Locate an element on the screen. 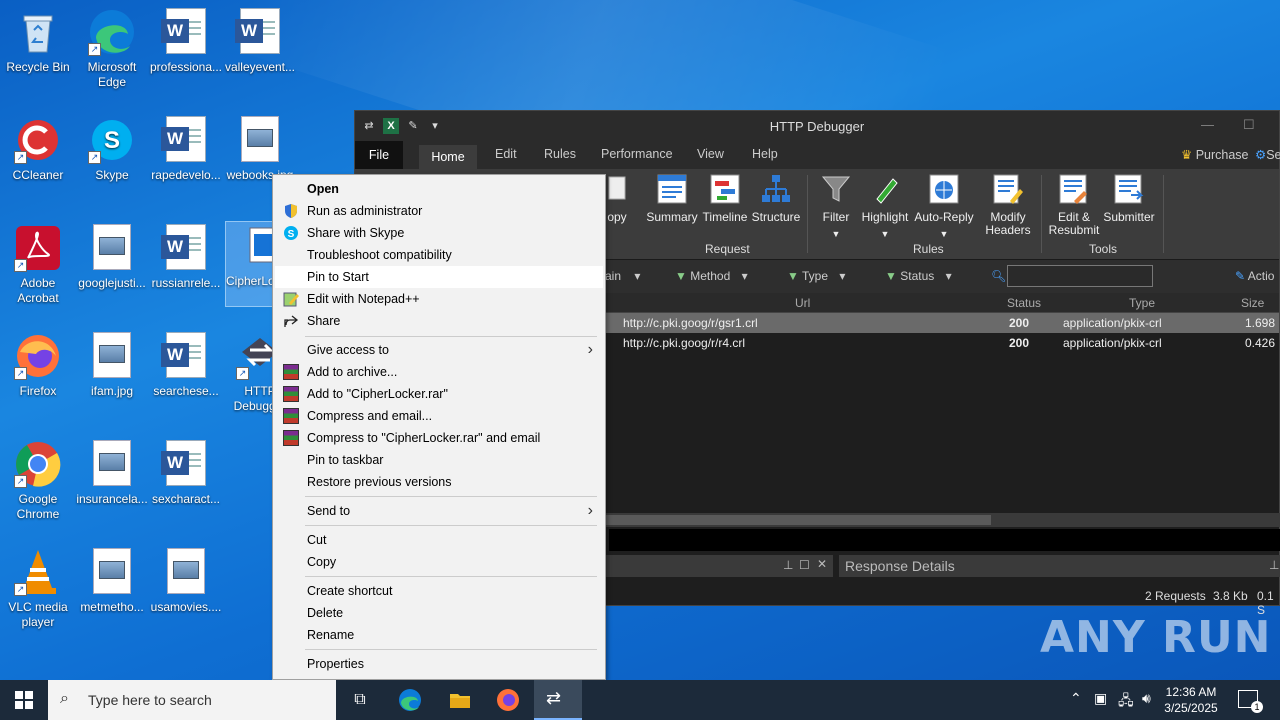 This screenshot has width=1280, height=720. copy-icon is located at coordinates (617, 189).